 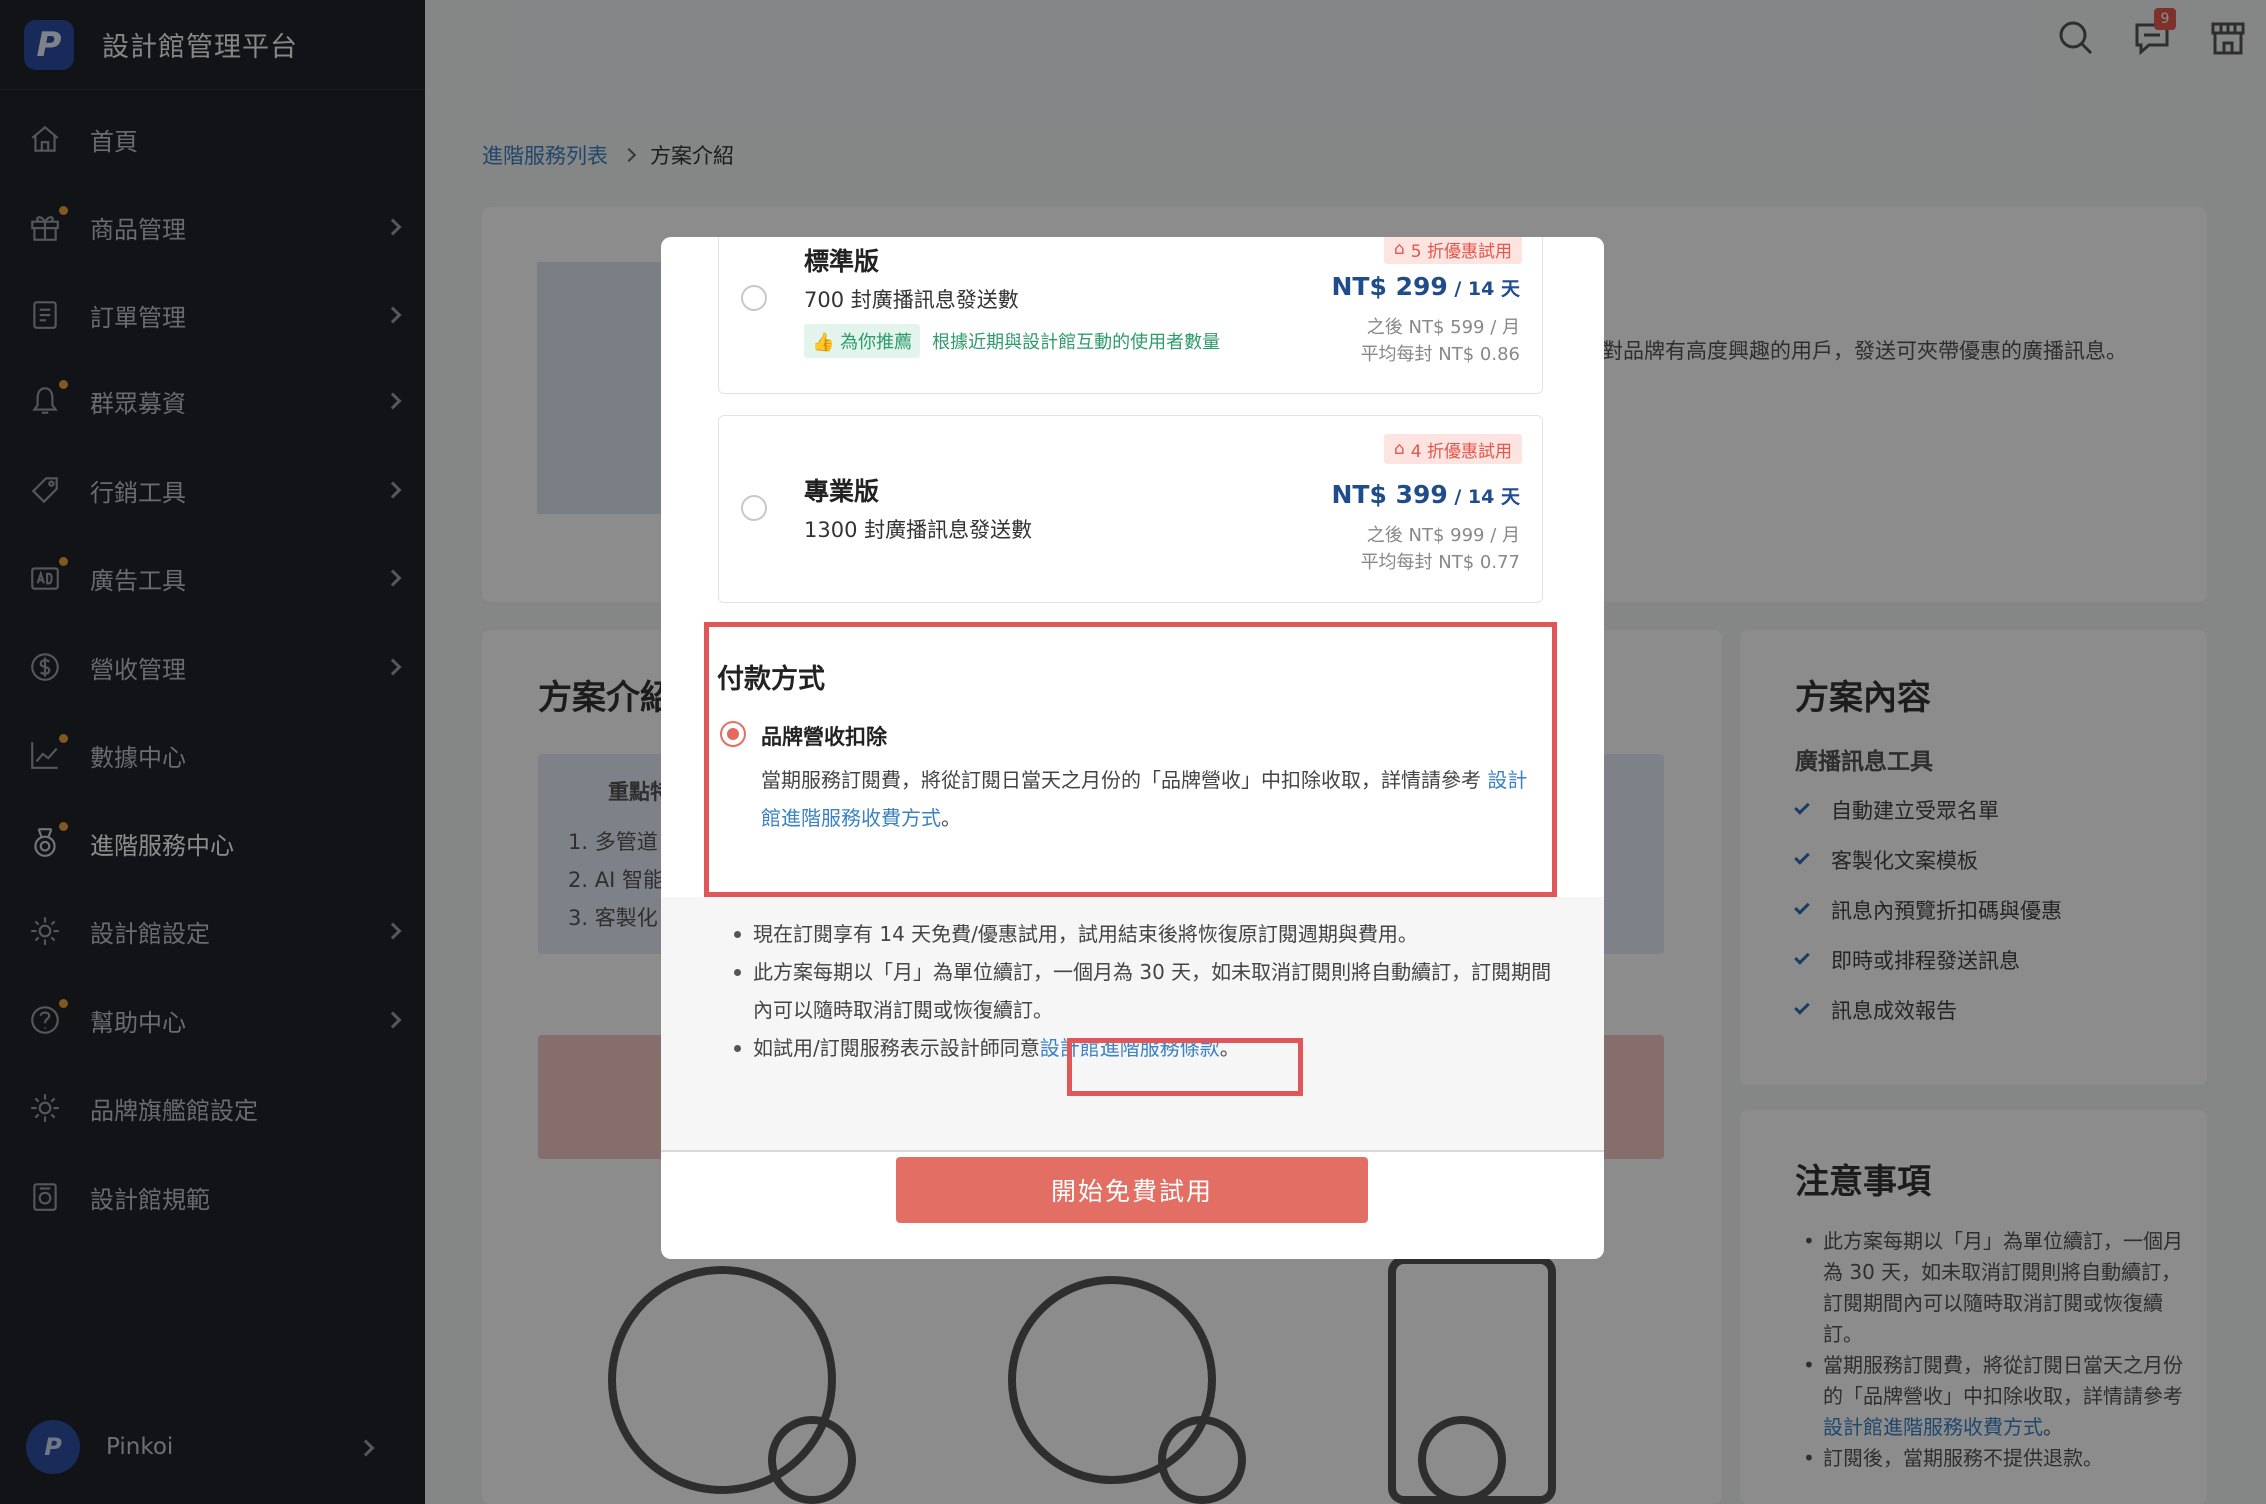 What do you see at coordinates (1452, 449) in the screenshot?
I see `discount-tag: ⌂ 4 折優惠試用` at bounding box center [1452, 449].